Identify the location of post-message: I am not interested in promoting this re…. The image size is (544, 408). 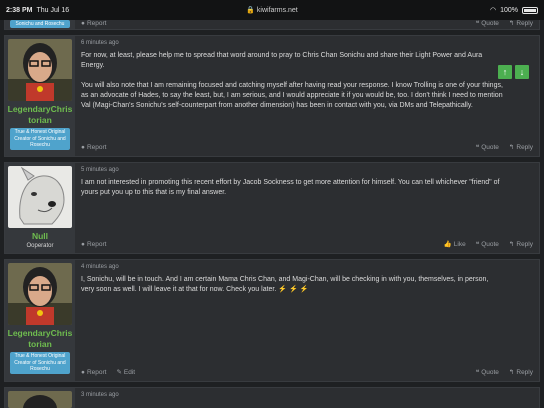
(307, 188).